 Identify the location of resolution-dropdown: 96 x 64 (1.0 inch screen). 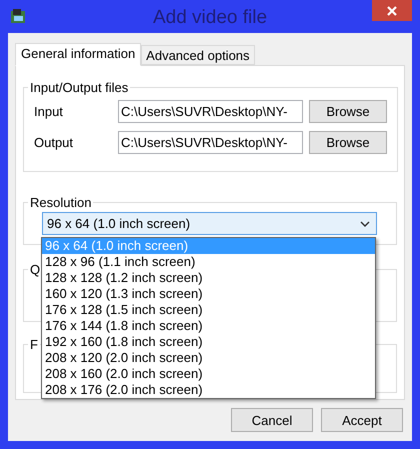
(209, 223).